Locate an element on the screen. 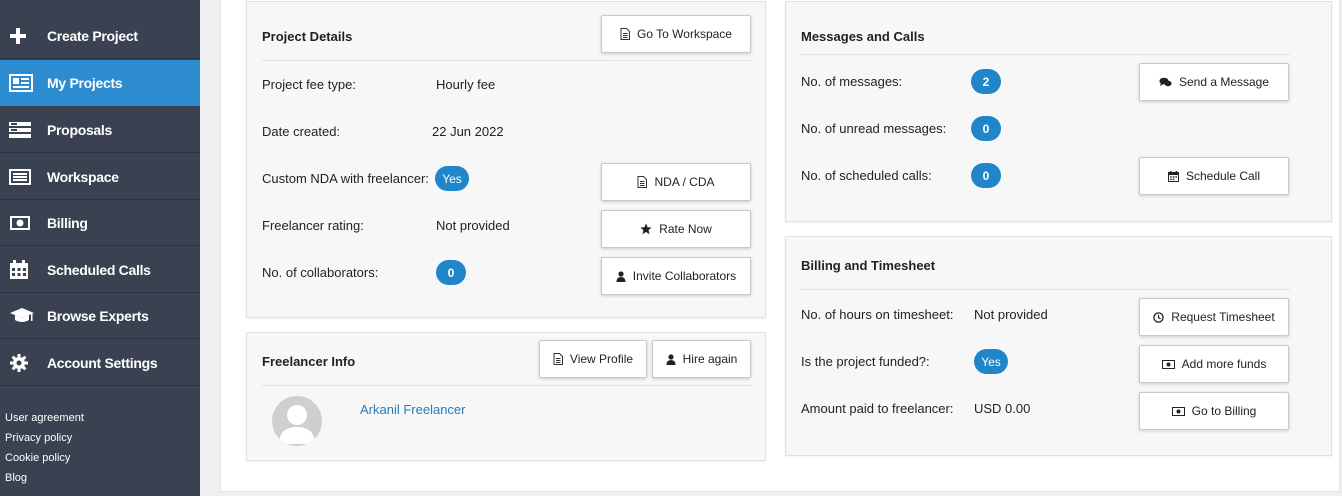 The height and width of the screenshot is (496, 1342). nda-label: Custom NDA with freelancer: is located at coordinates (345, 178).